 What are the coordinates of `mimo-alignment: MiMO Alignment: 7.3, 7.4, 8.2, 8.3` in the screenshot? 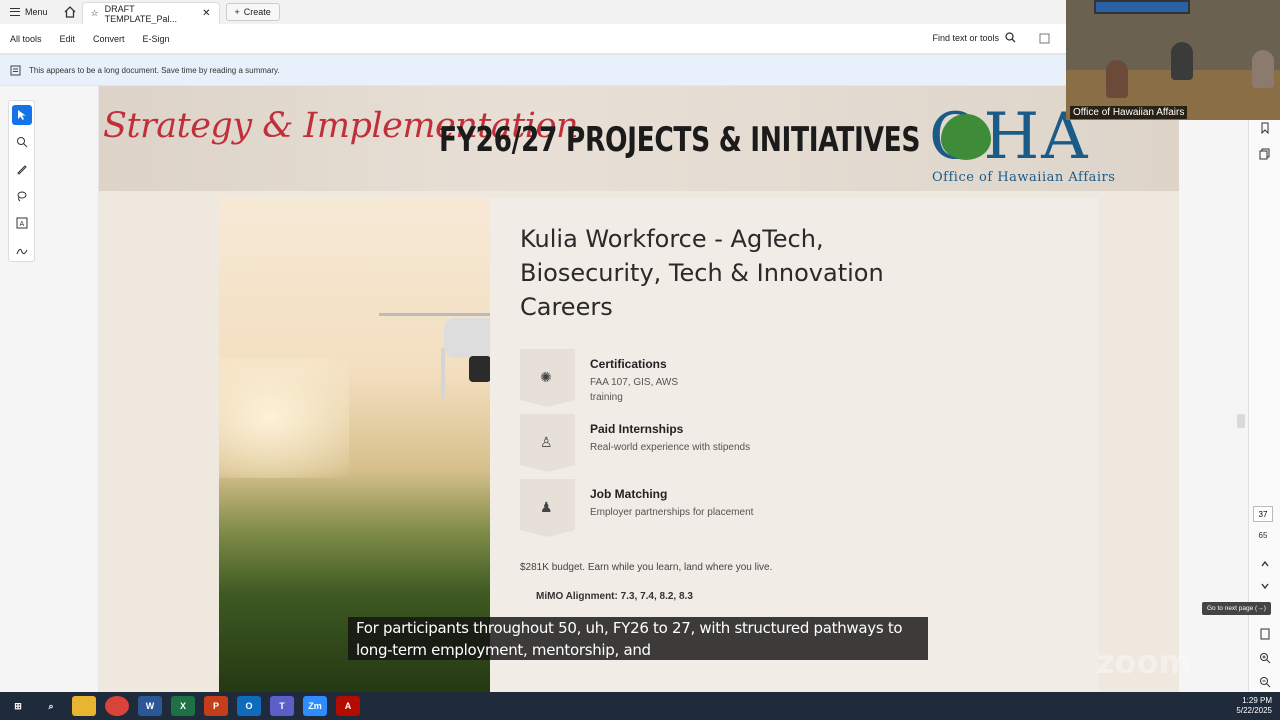 It's located at (614, 596).